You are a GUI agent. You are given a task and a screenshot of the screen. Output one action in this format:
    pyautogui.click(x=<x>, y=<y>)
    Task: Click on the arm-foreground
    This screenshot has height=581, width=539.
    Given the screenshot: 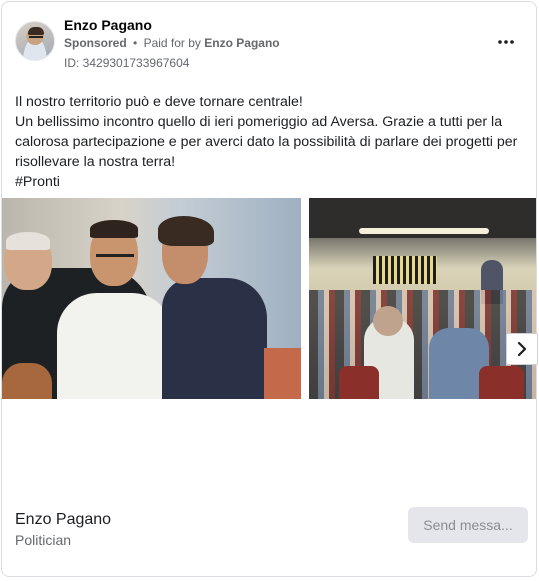 What is the action you would take?
    pyautogui.click(x=27, y=381)
    